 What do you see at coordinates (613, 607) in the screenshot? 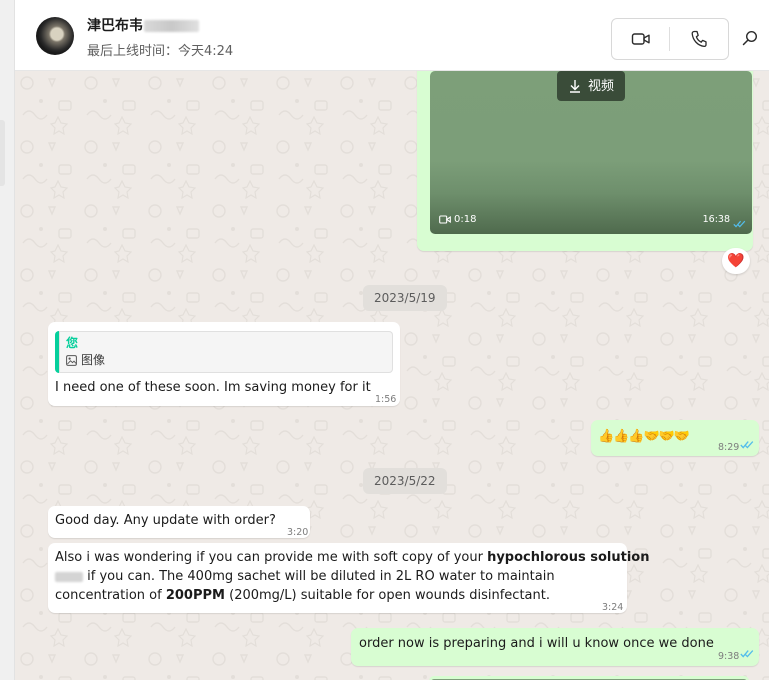
I see `message-time: 3:24` at bounding box center [613, 607].